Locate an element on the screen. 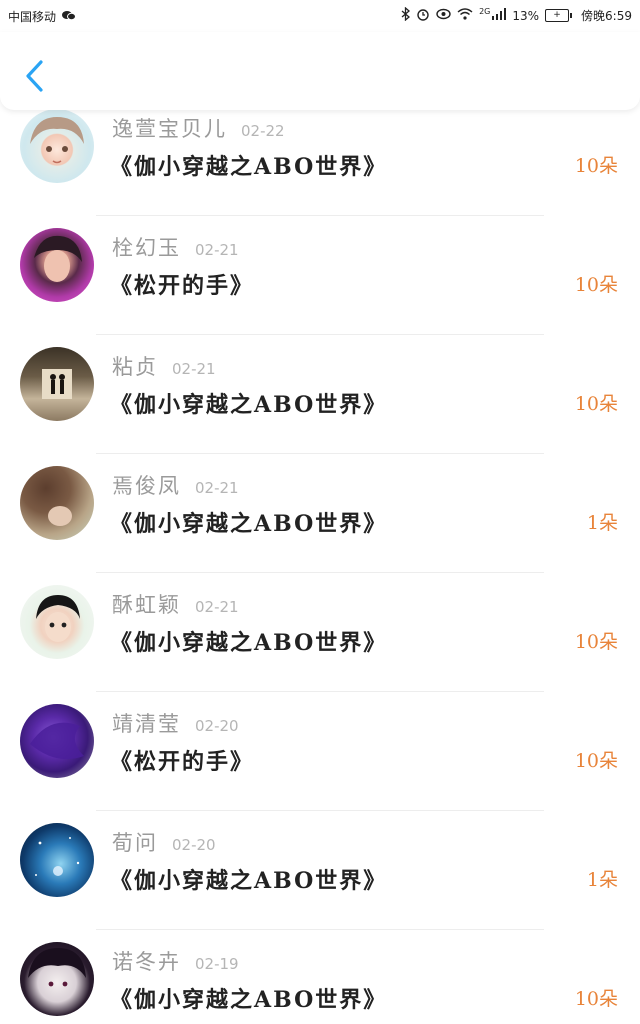 The image size is (640, 1024). gift-meta: 靖清莹 02-20 is located at coordinates (175, 723).